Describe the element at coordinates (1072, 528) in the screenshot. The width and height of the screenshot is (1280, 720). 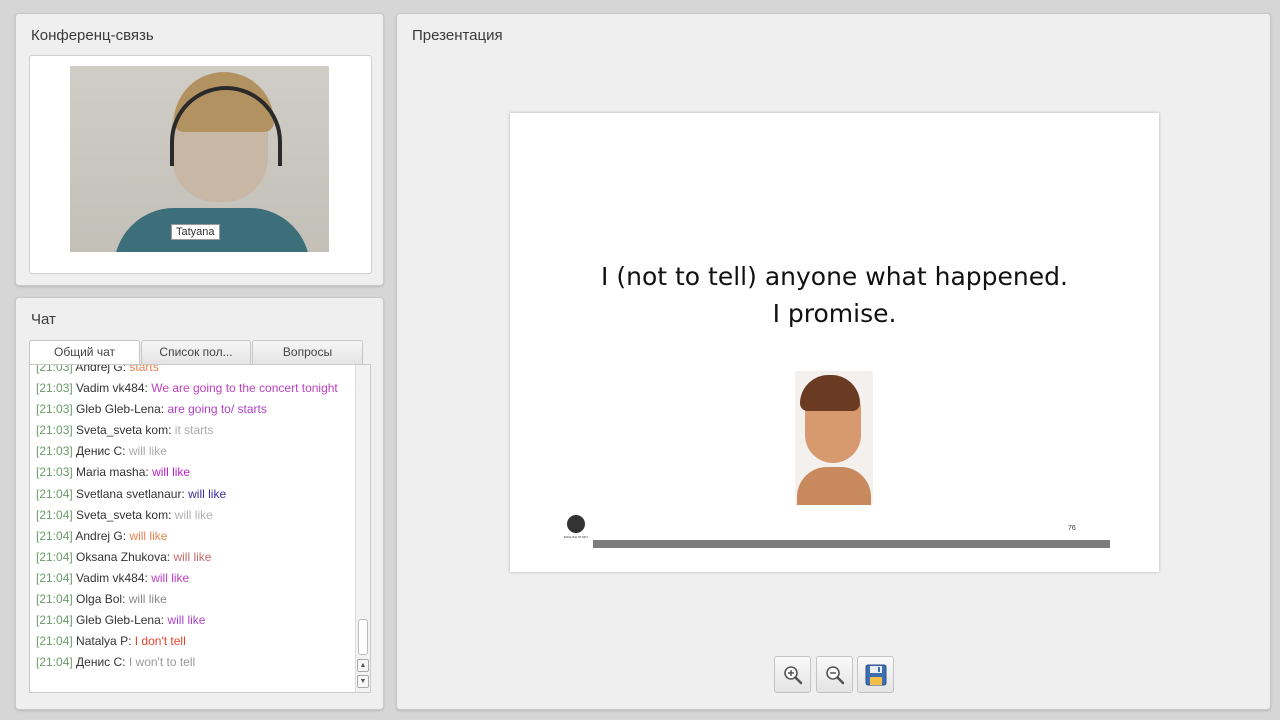
I see `slide-page-number: 76` at that location.